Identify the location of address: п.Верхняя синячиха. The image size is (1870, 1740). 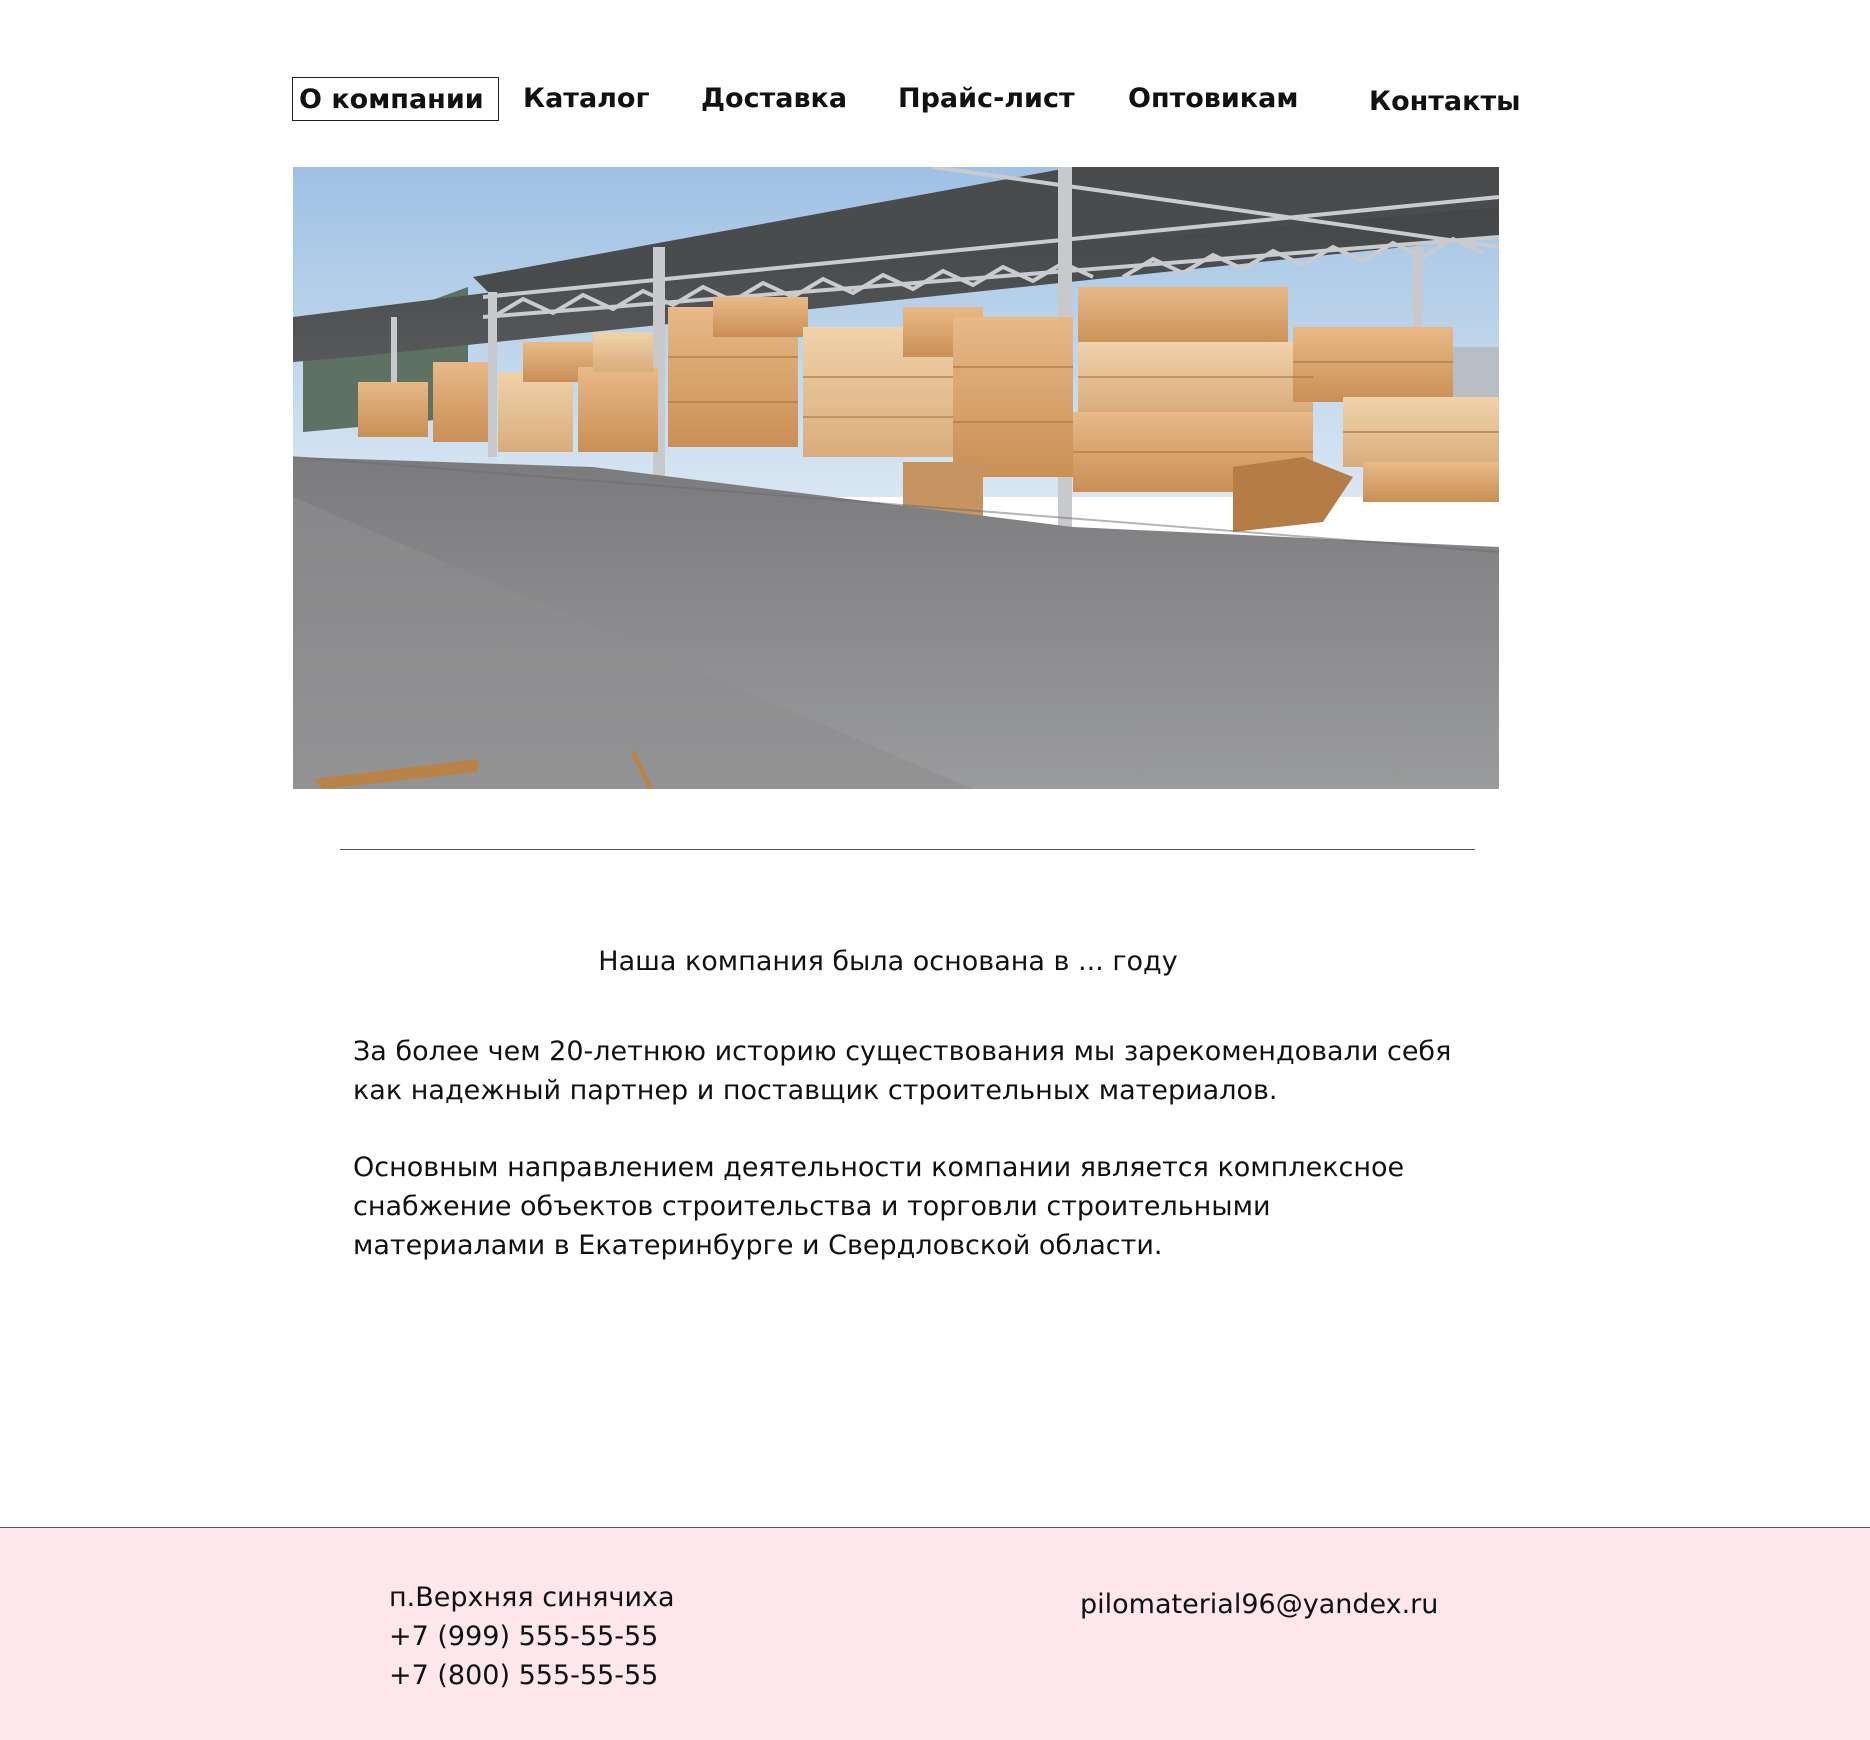
(532, 1597).